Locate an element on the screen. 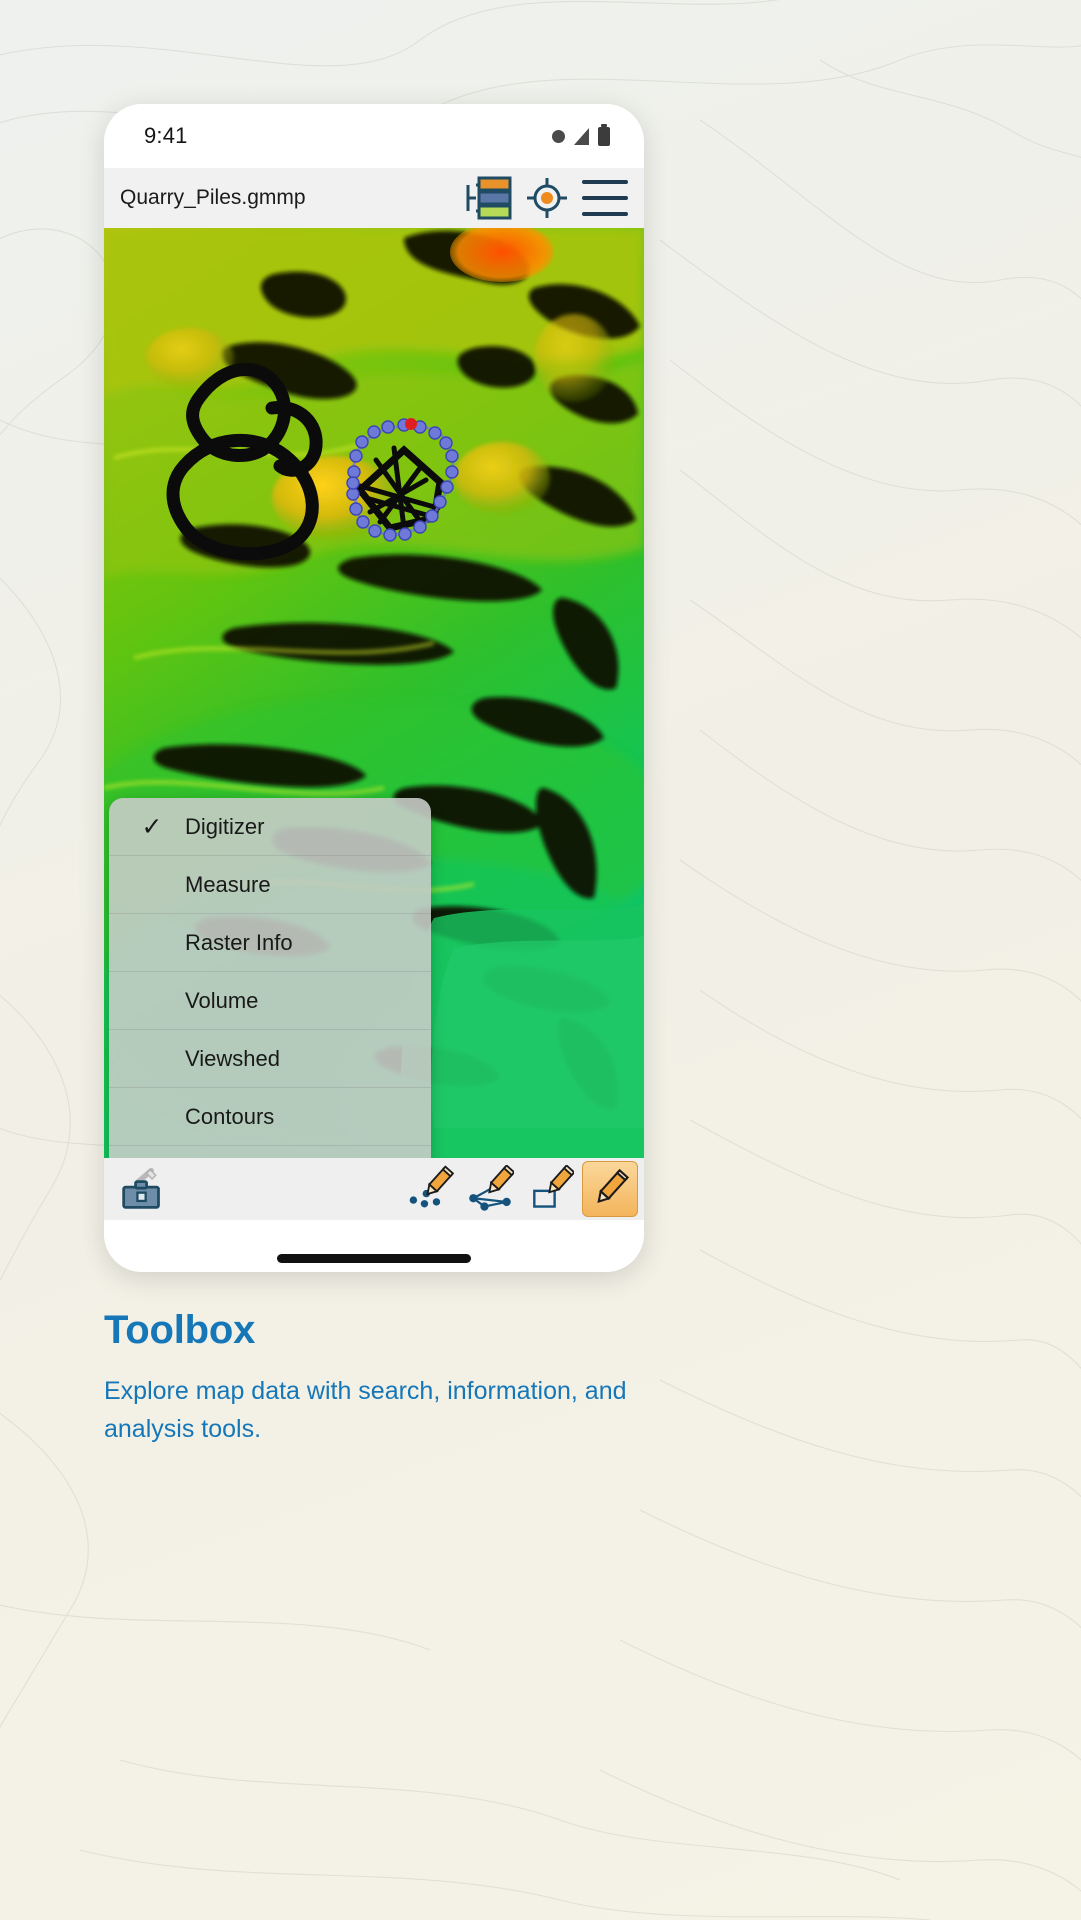 This screenshot has height=1920, width=1081. bottom-toolbar is located at coordinates (374, 1189).